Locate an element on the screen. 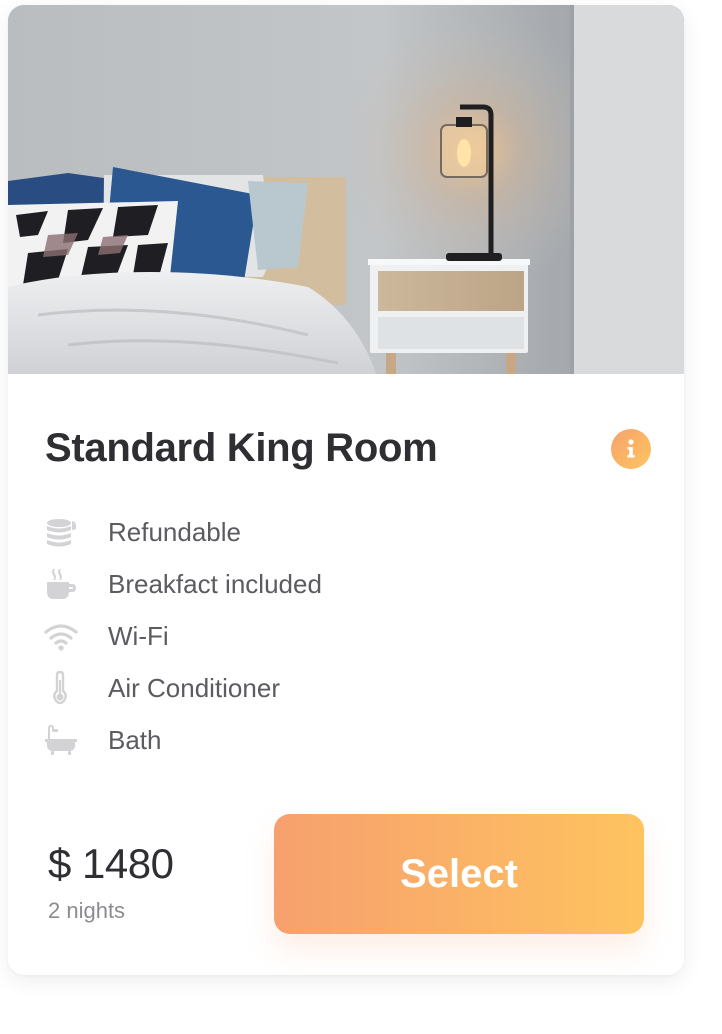 Image resolution: width=722 pixels, height=1034 pixels. amenity-label: Air Conditioner is located at coordinates (194, 688).